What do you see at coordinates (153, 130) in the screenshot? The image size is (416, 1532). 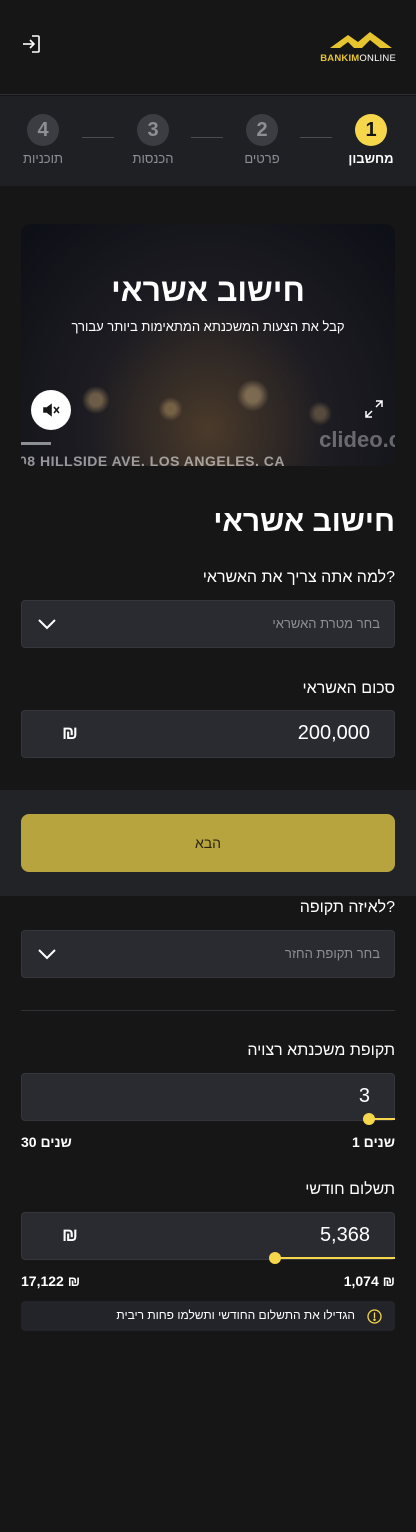 I see `step-number: 3` at bounding box center [153, 130].